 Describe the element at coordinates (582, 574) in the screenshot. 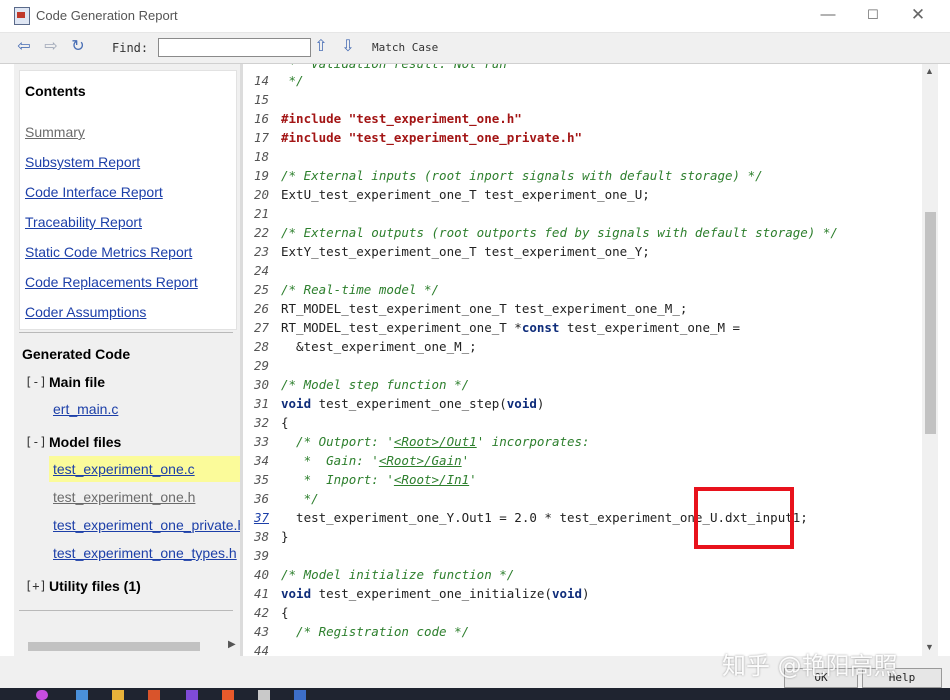

I see `code-line: 40 /* Model initialize function */` at that location.